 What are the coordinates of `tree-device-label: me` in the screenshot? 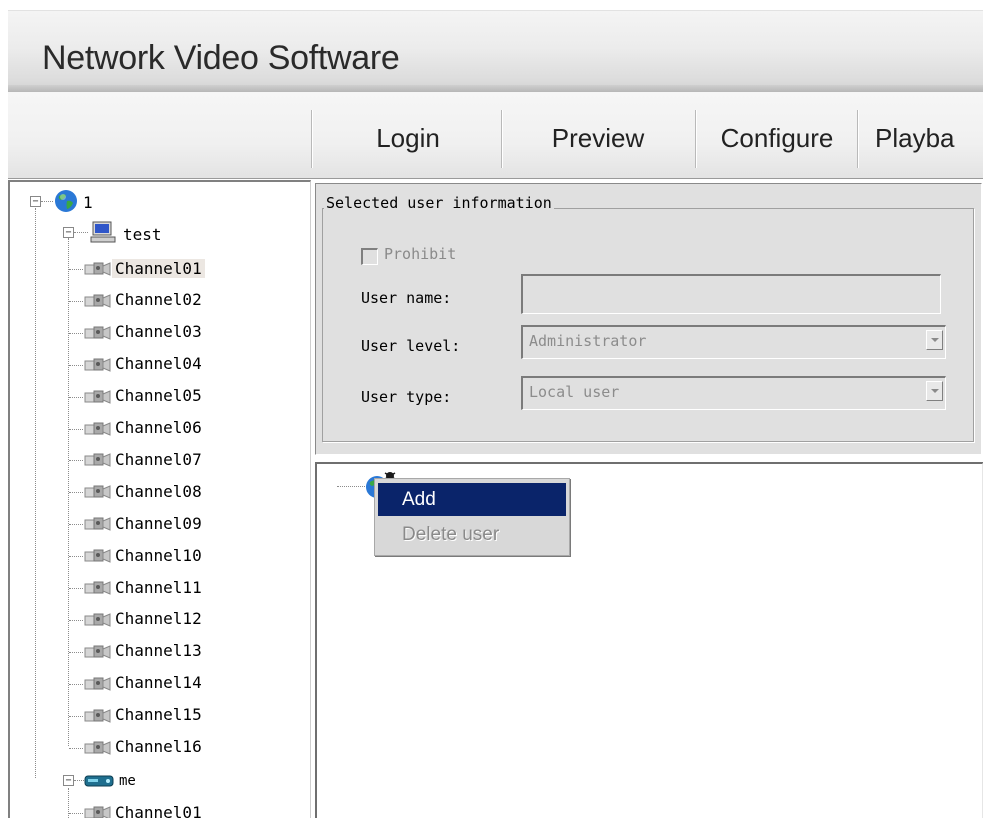 It's located at (127, 781).